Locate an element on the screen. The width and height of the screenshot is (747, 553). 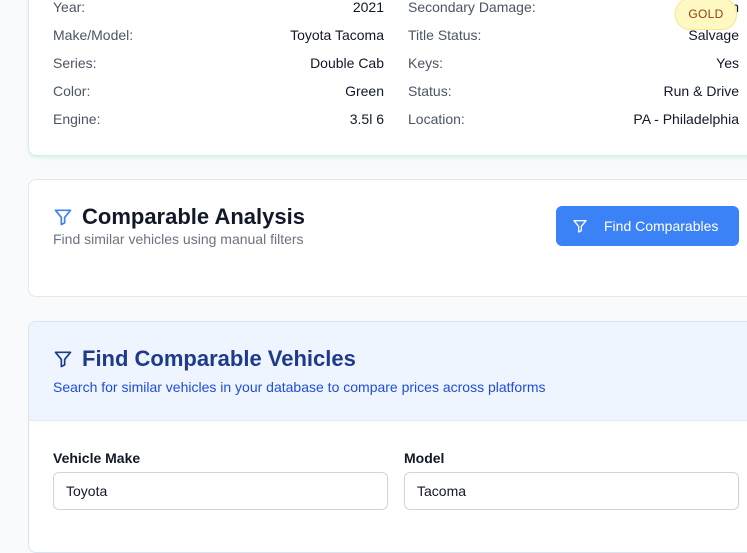
detail-value: Run & Drive is located at coordinates (701, 91).